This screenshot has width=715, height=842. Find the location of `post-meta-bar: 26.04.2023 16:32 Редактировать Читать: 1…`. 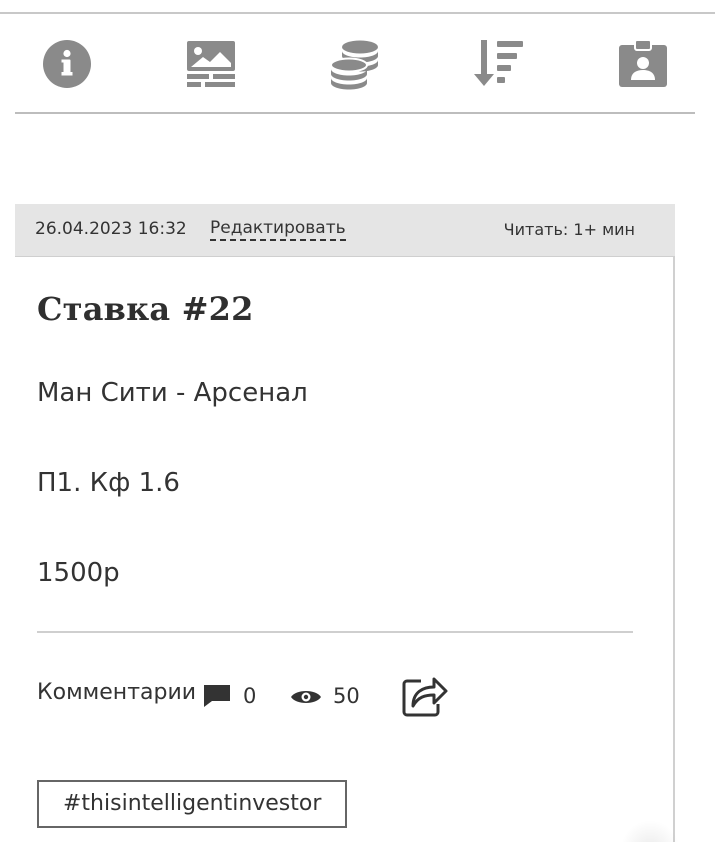

post-meta-bar: 26.04.2023 16:32 Редактировать Читать: 1… is located at coordinates (345, 230).